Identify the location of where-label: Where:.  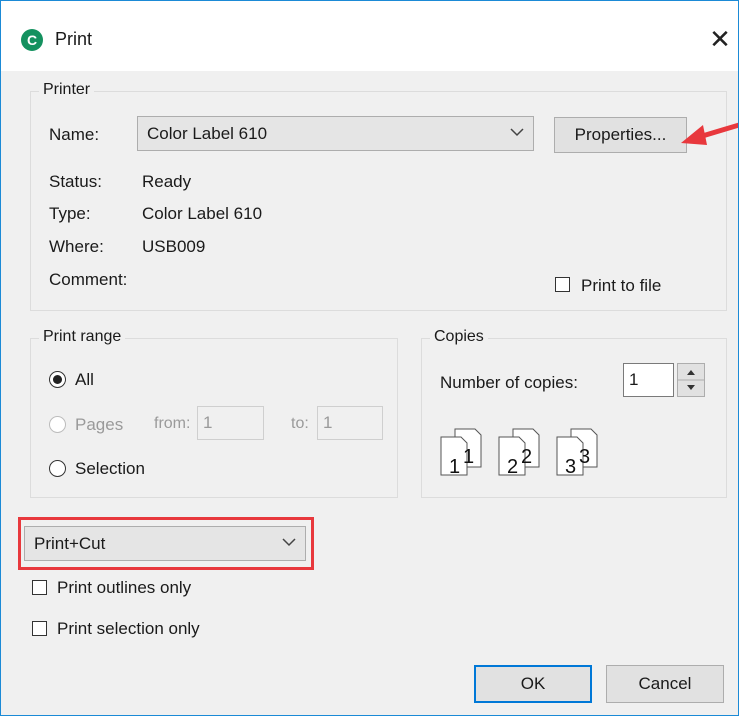
(76, 246).